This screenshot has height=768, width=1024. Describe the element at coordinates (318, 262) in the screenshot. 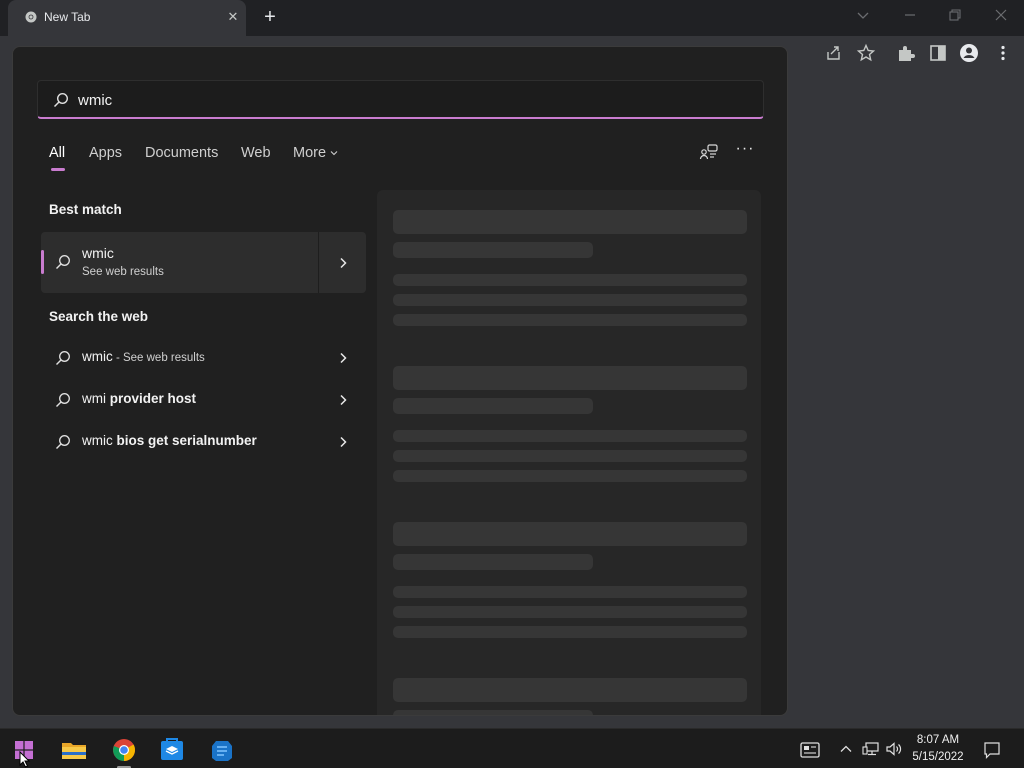

I see `divider` at that location.